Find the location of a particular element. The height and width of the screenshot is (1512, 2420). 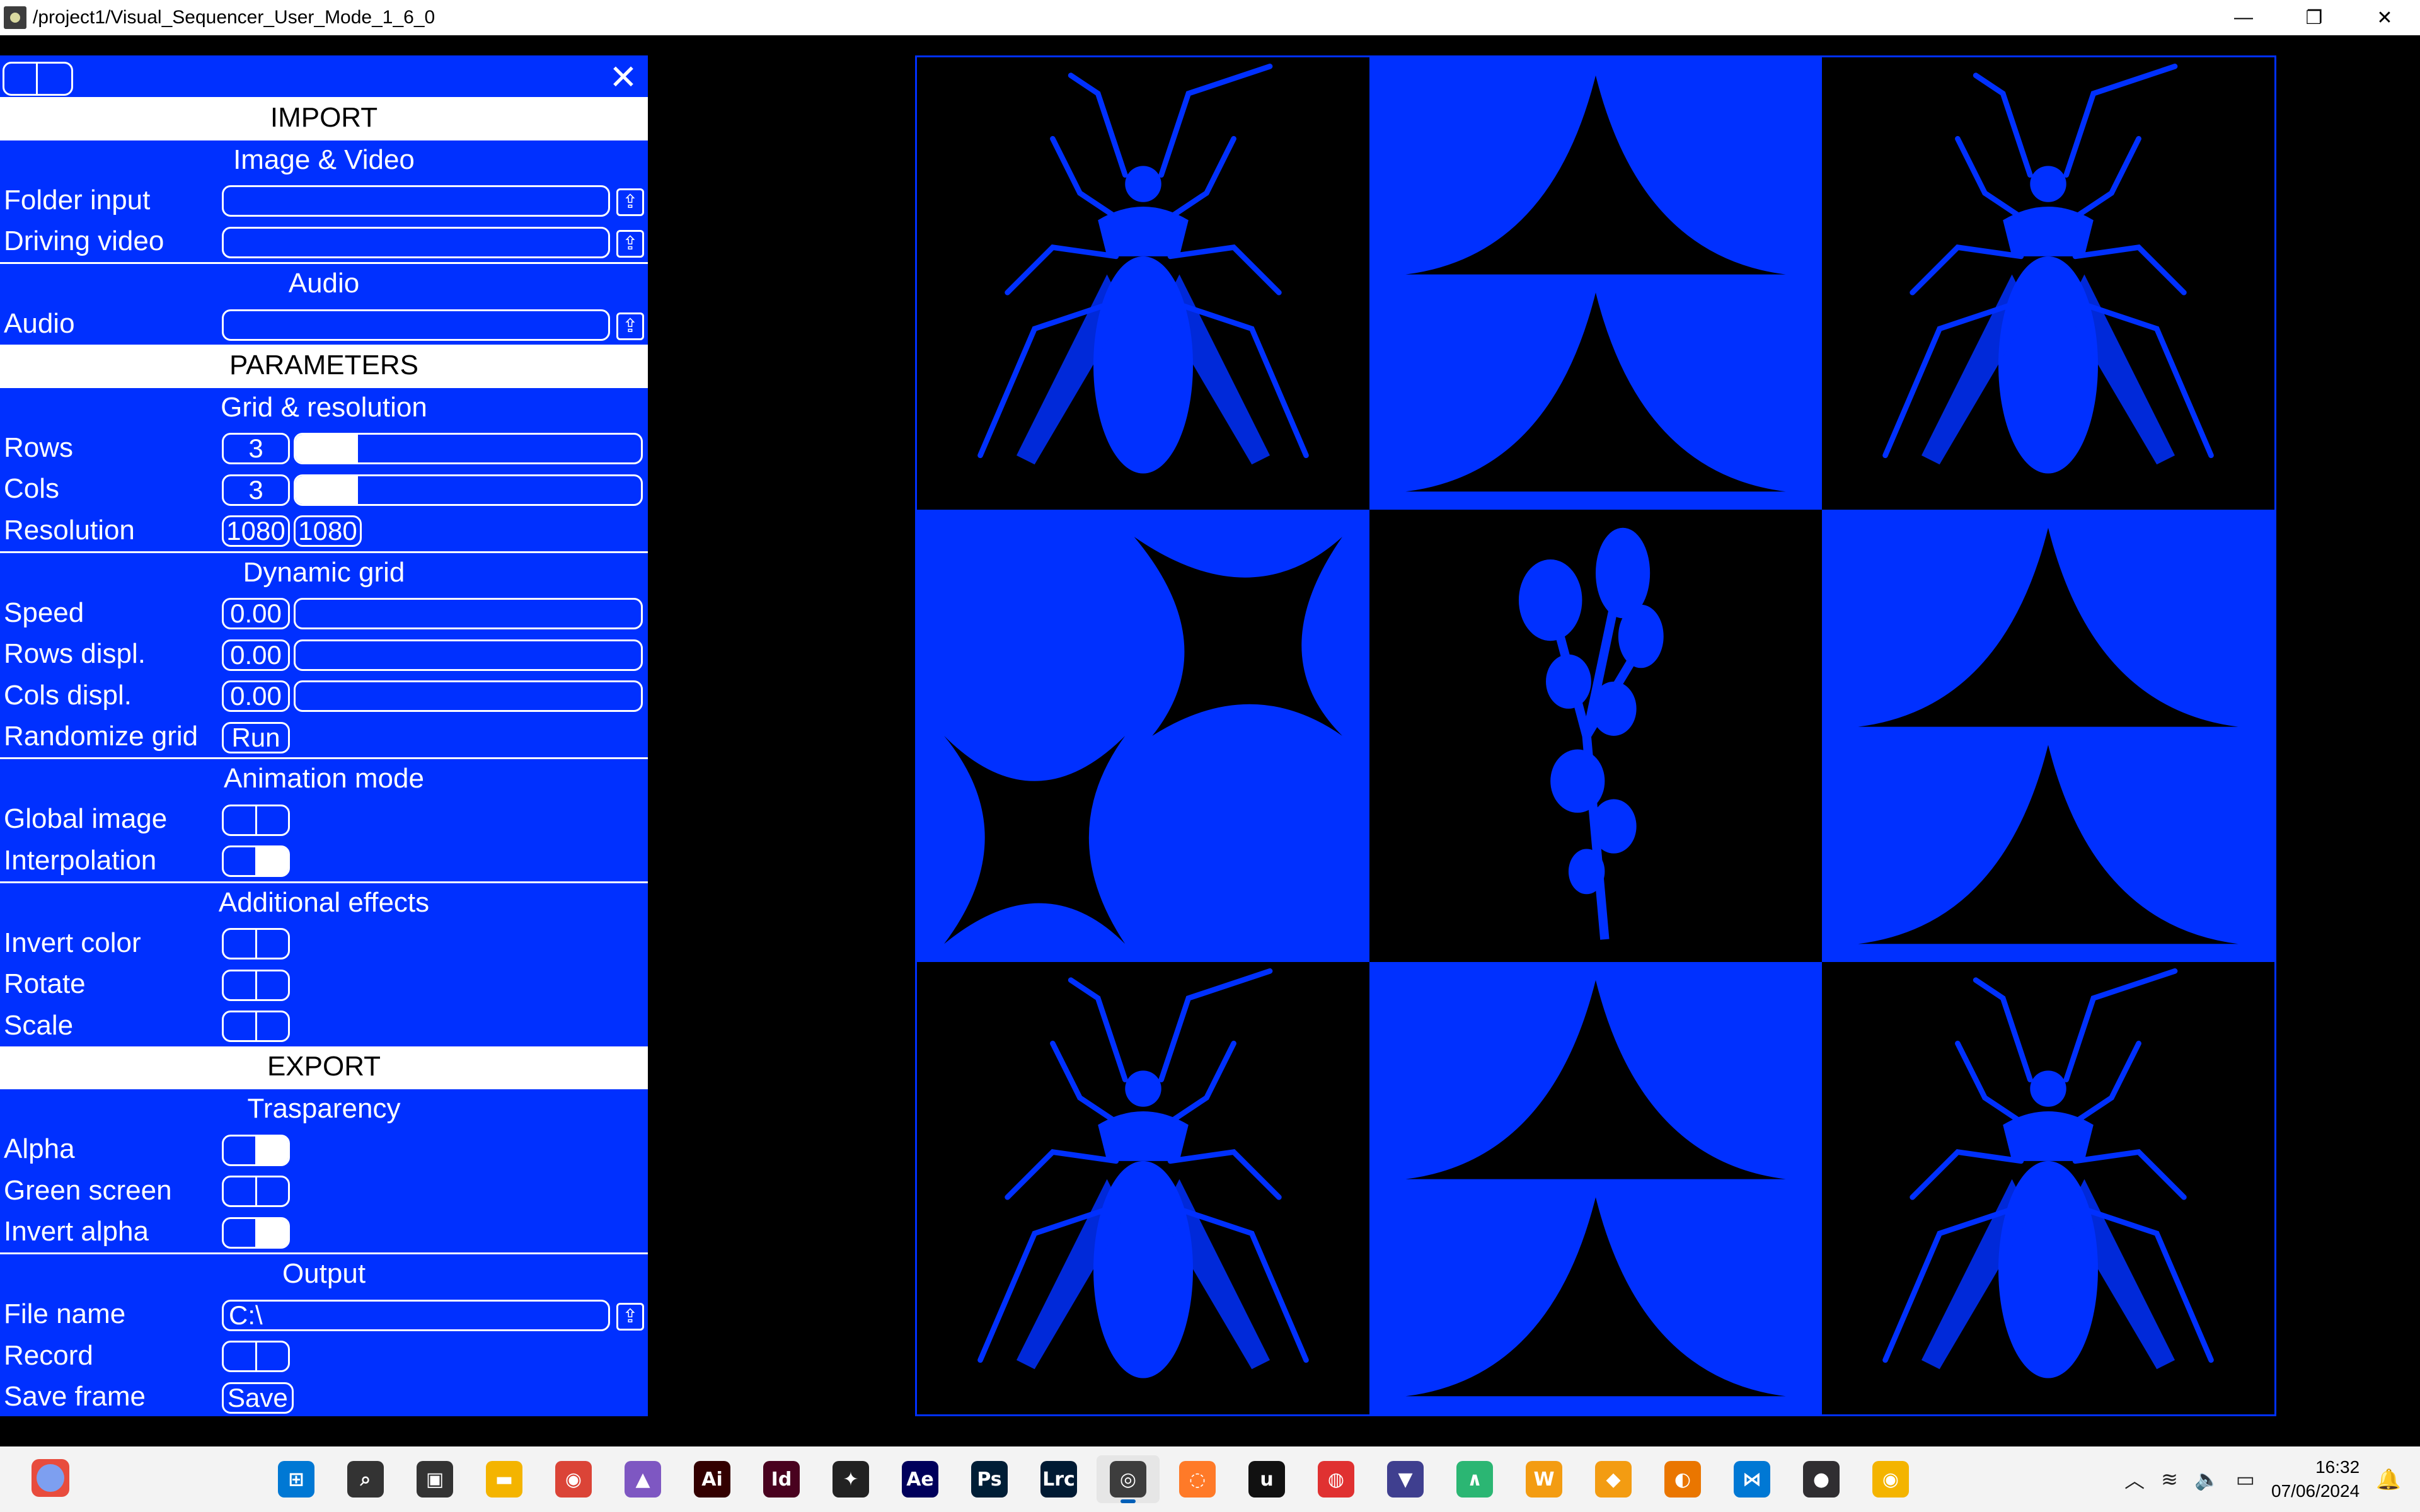

taskbar-unreal-engine: u is located at coordinates (1266, 1479).